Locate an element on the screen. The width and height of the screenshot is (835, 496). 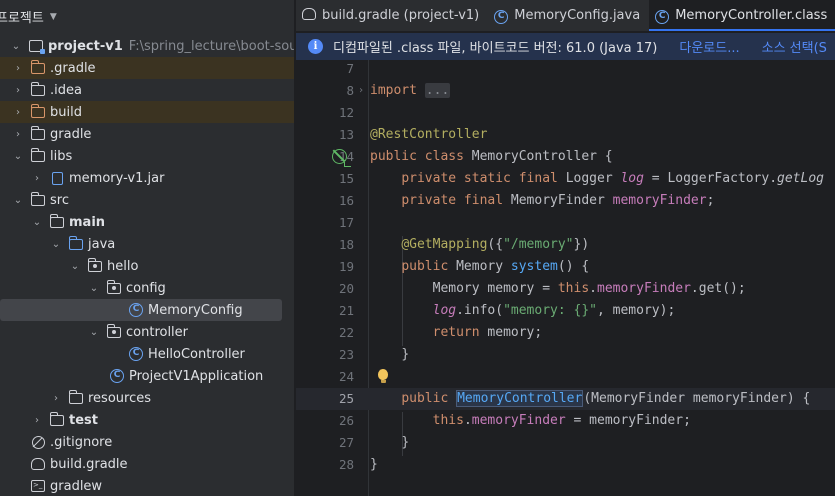
chevron-down-icon: ▼ is located at coordinates (53, 17).